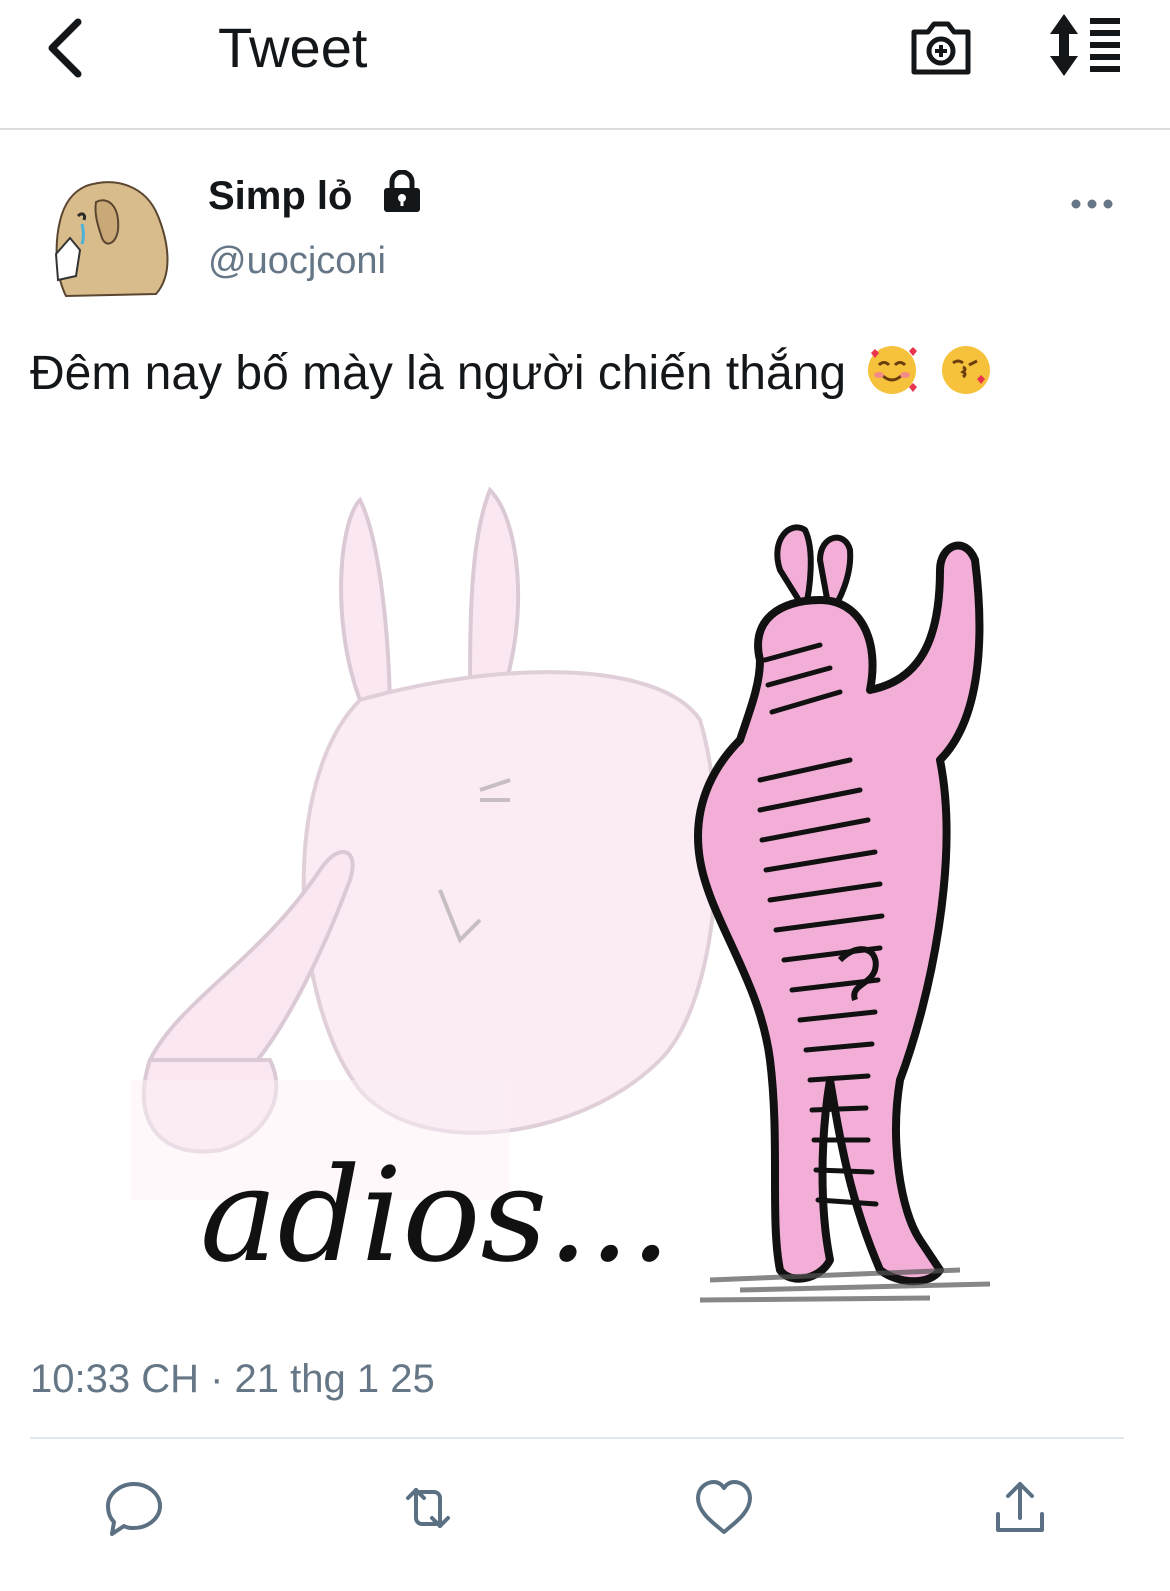  What do you see at coordinates (941, 47) in the screenshot?
I see `camera-plus-icon` at bounding box center [941, 47].